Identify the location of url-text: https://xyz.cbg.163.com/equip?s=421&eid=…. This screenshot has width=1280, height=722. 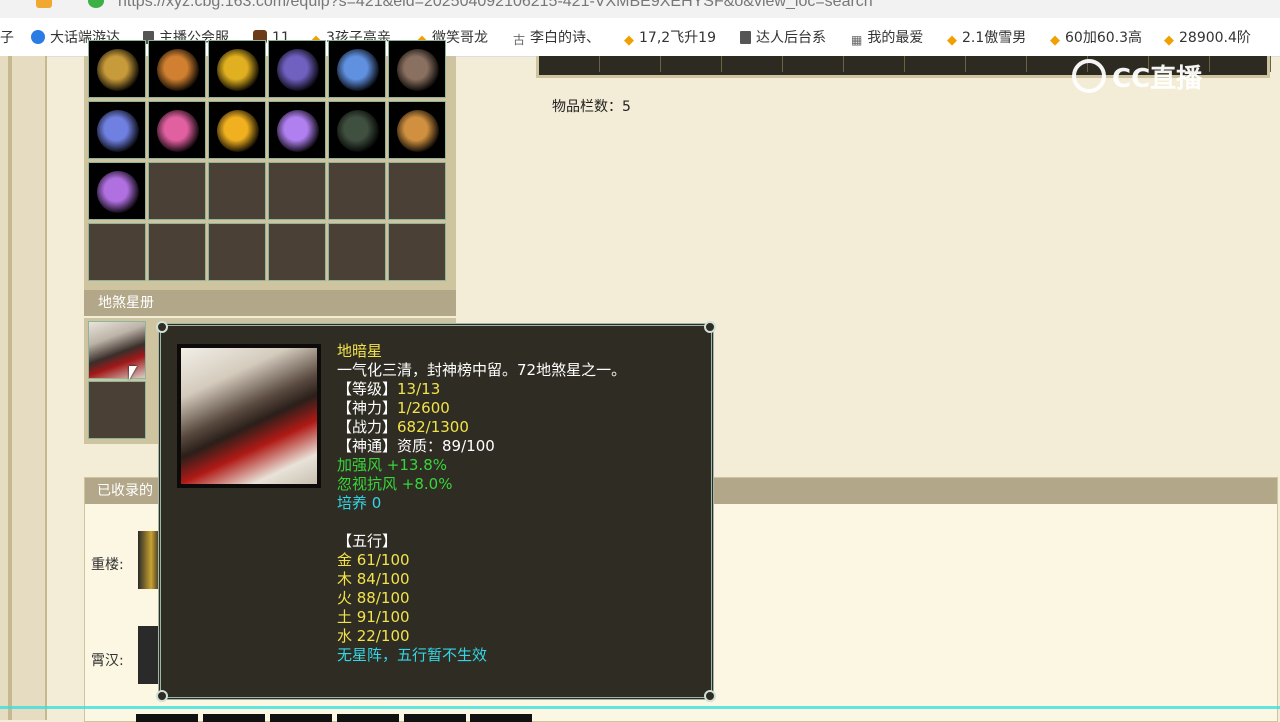
(495, 5).